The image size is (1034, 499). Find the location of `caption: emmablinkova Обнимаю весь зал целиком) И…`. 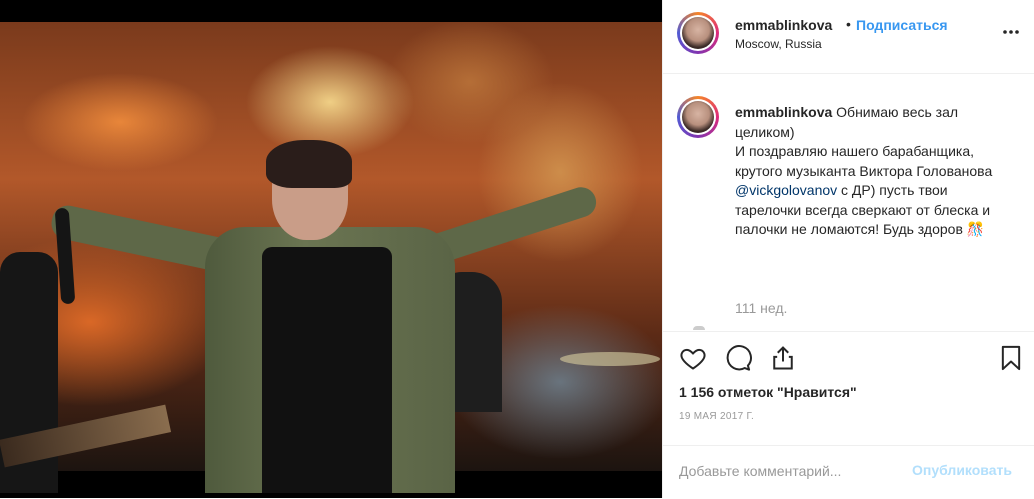

caption: emmablinkova Обнимаю весь зал целиком) И… is located at coordinates (875, 171).